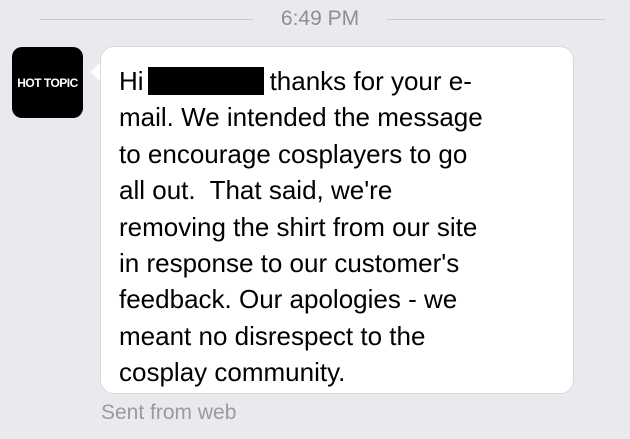 This screenshot has width=630, height=439. I want to click on divider-line-right, so click(496, 19).